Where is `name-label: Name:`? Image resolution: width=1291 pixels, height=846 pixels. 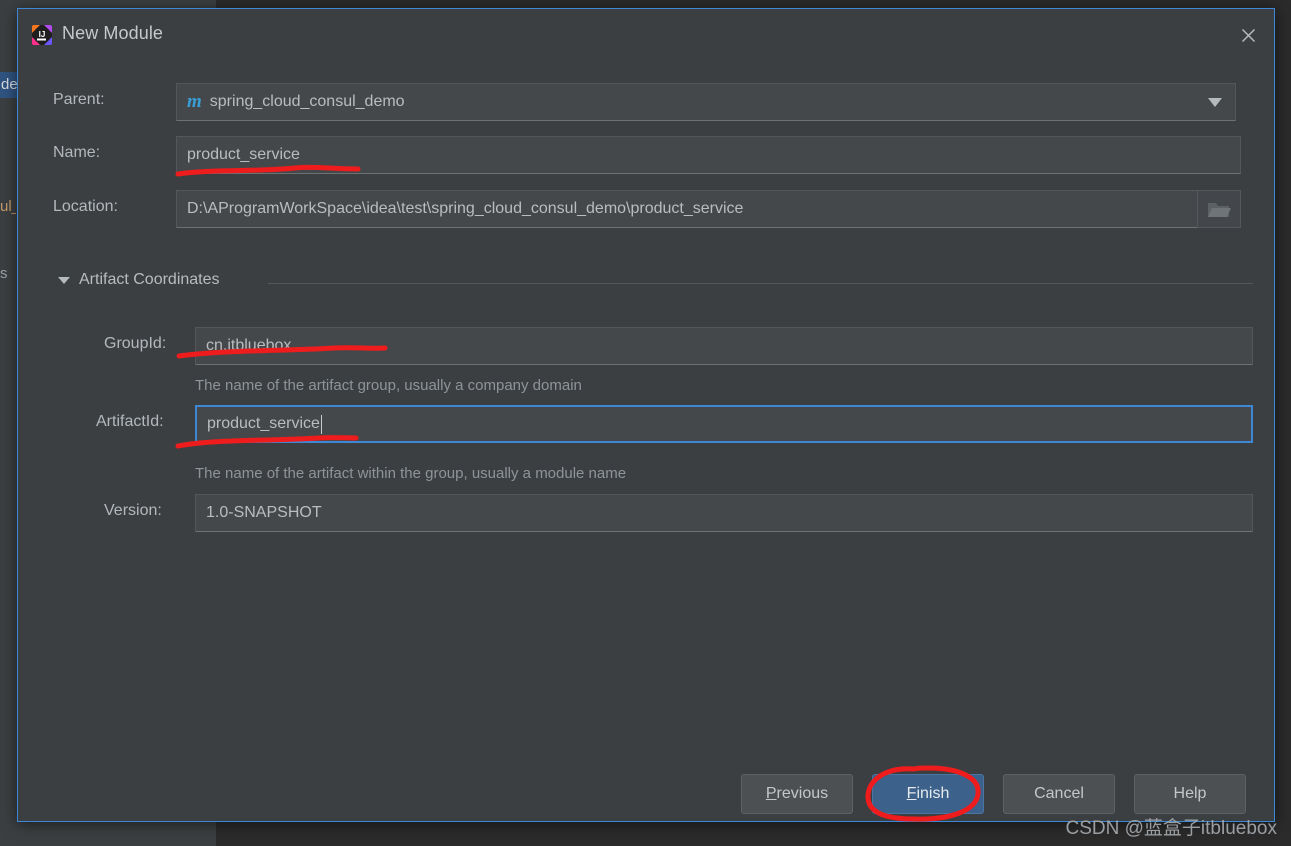 name-label: Name: is located at coordinates (77, 152).